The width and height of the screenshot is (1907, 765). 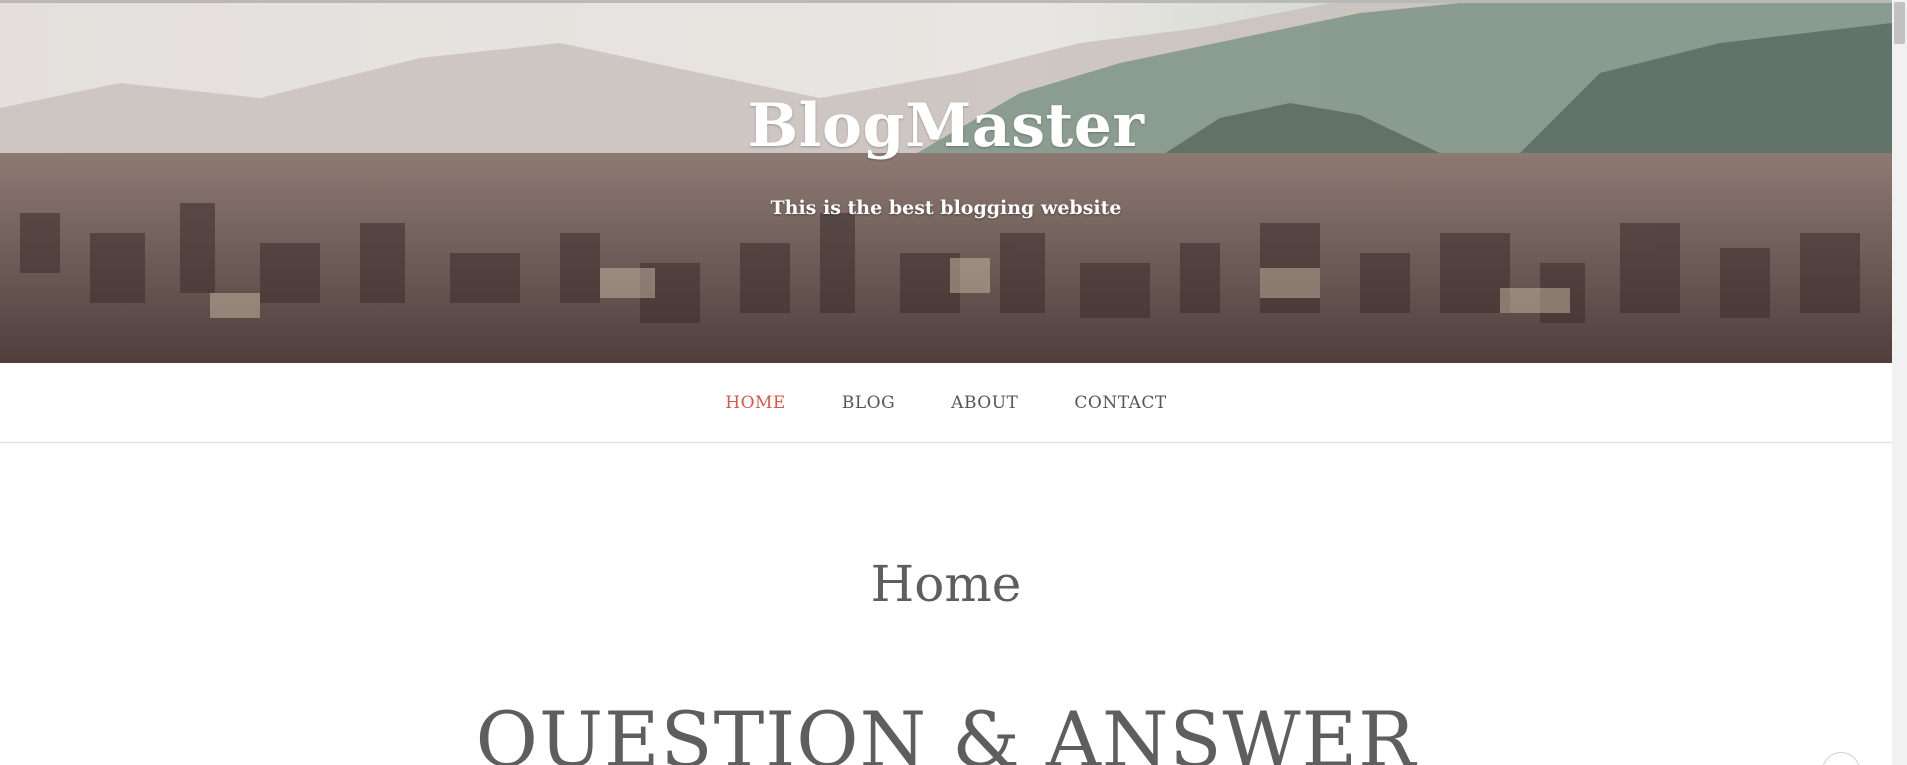 I want to click on page-scrollbar, so click(x=1899, y=382).